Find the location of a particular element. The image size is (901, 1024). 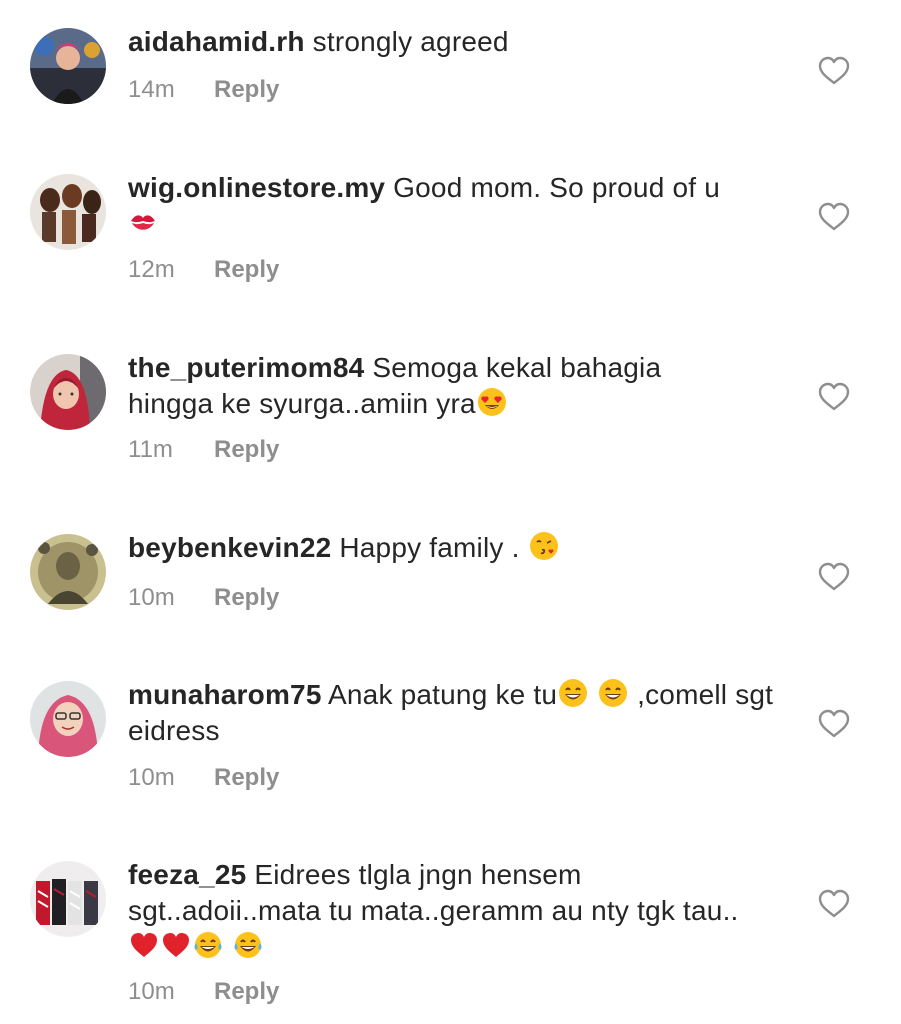

comment-timestamp: 11m is located at coordinates (150, 449).